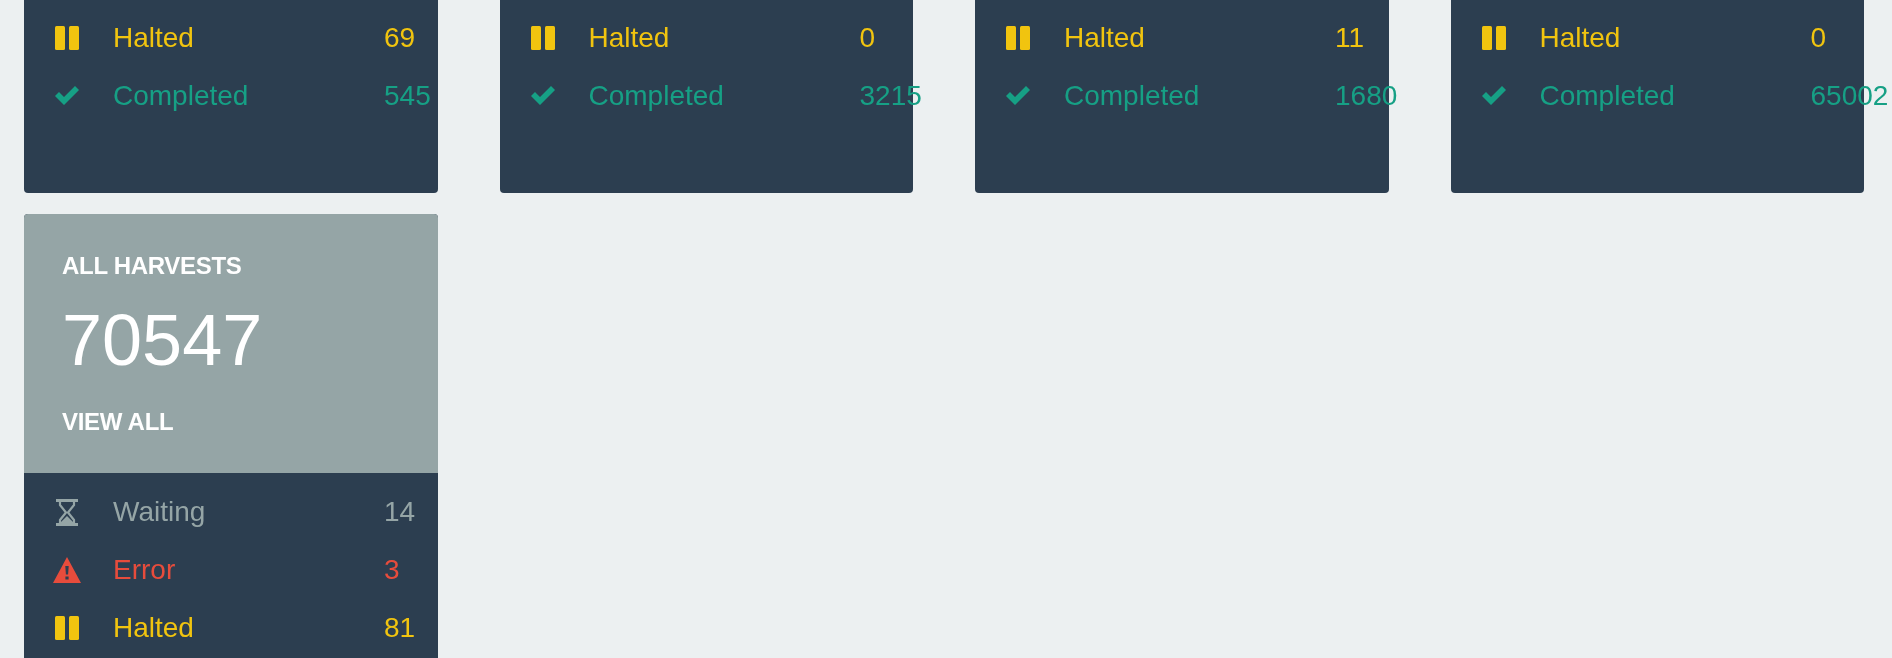  Describe the element at coordinates (407, 95) in the screenshot. I see `status-count: 545` at that location.